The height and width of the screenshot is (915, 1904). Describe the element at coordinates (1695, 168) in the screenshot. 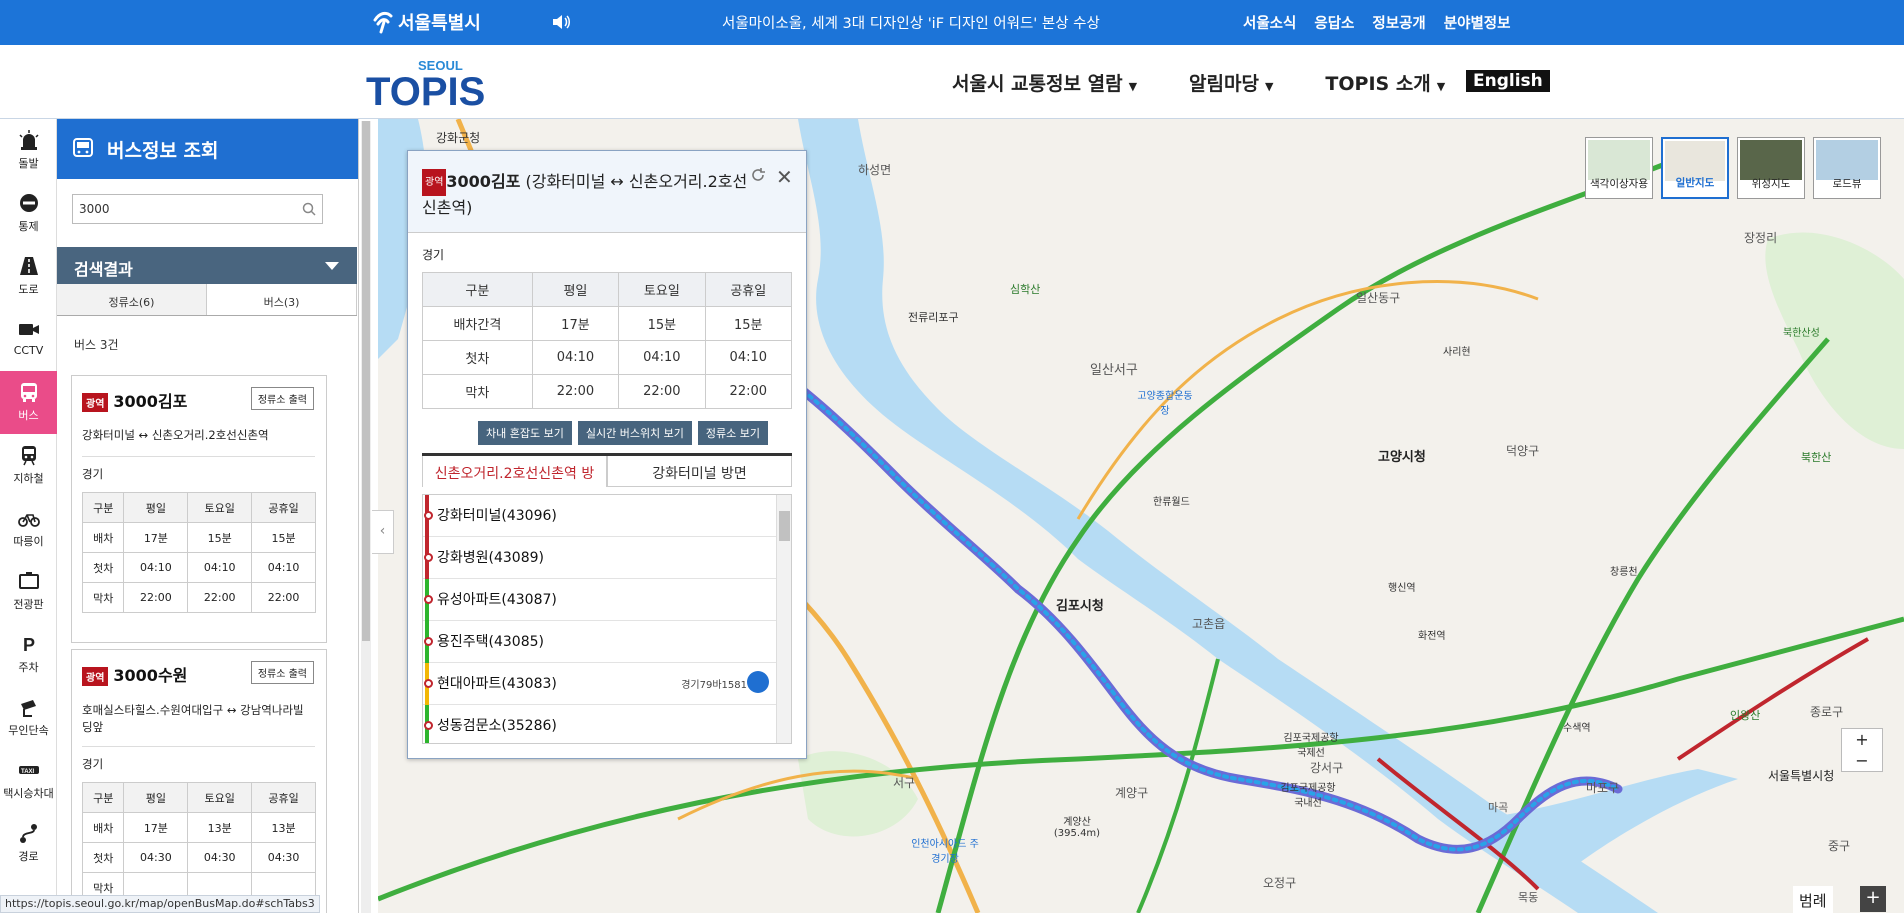

I see `map-type-normal: 일반지도` at that location.